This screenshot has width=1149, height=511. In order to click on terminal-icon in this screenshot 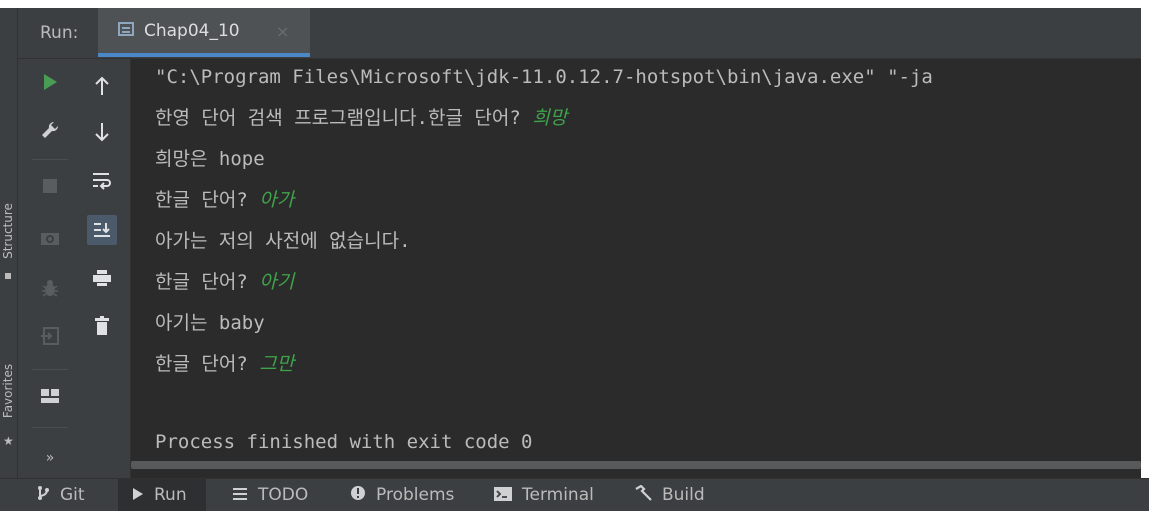, I will do `click(503, 495)`.